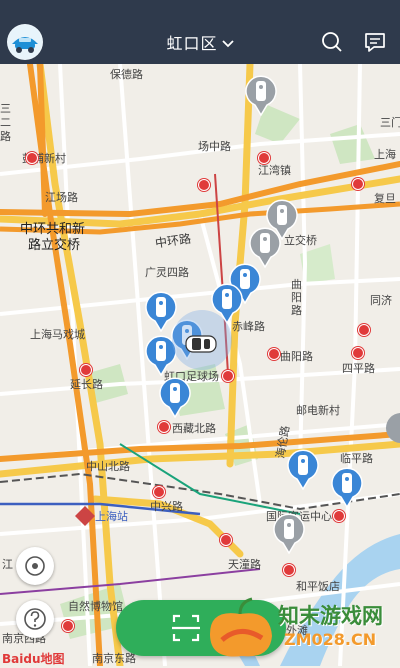 The height and width of the screenshot is (668, 400). I want to click on map-label: 复旦, so click(385, 198).